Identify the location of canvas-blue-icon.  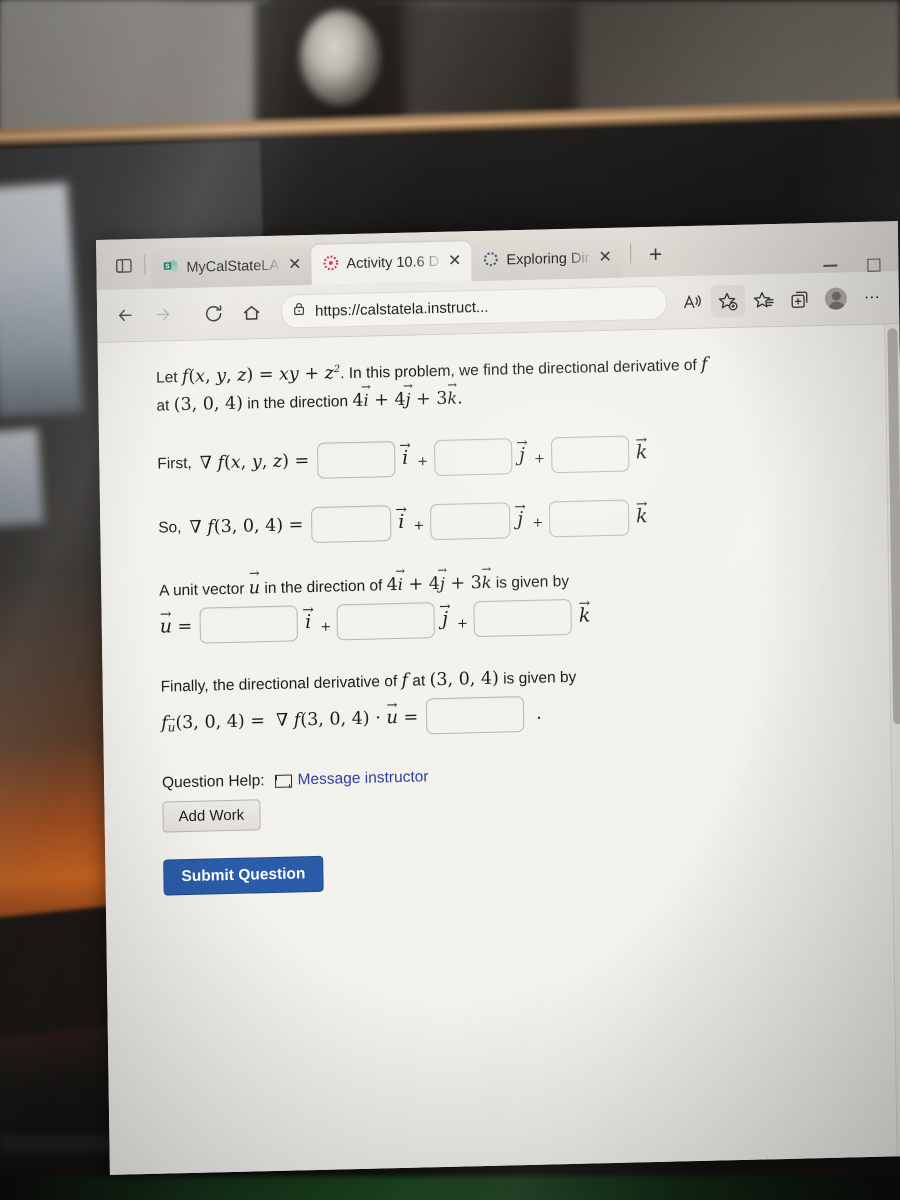
(490, 260).